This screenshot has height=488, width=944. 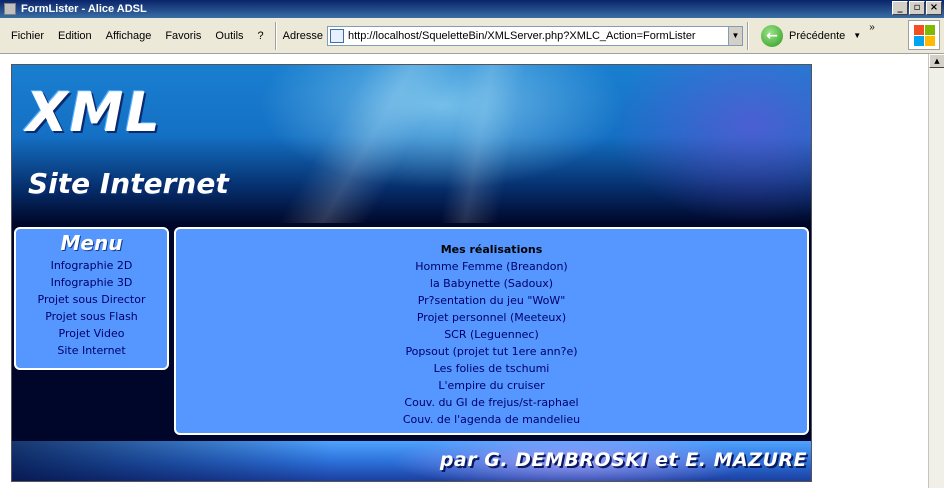 I want to click on menu-edition: Edition, so click(x=75, y=36).